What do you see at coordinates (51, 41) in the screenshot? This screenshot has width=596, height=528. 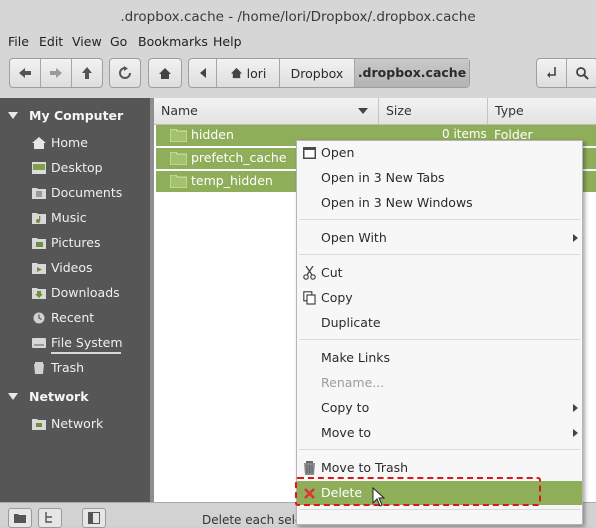 I see `menu-edit: Edit` at bounding box center [51, 41].